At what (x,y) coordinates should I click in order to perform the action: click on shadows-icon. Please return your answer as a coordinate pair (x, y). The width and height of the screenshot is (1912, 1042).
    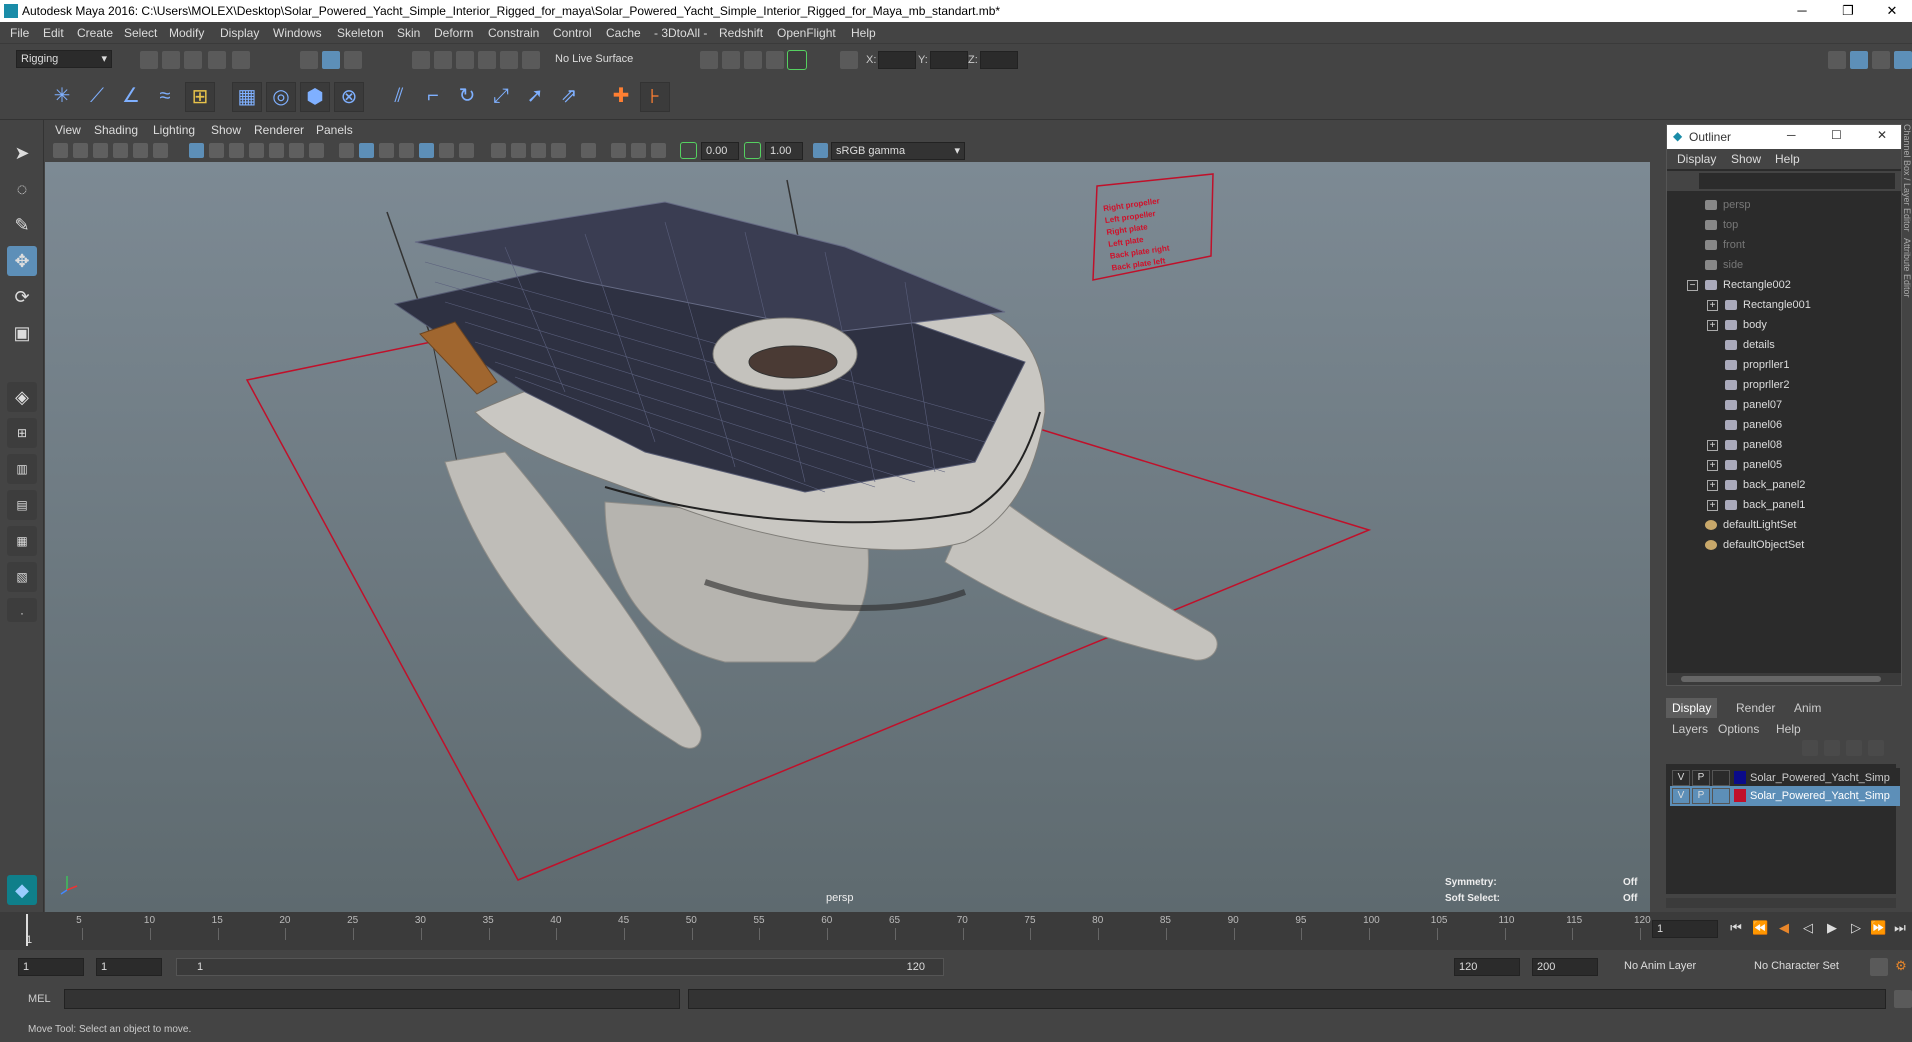
    Looking at the image, I should click on (466, 150).